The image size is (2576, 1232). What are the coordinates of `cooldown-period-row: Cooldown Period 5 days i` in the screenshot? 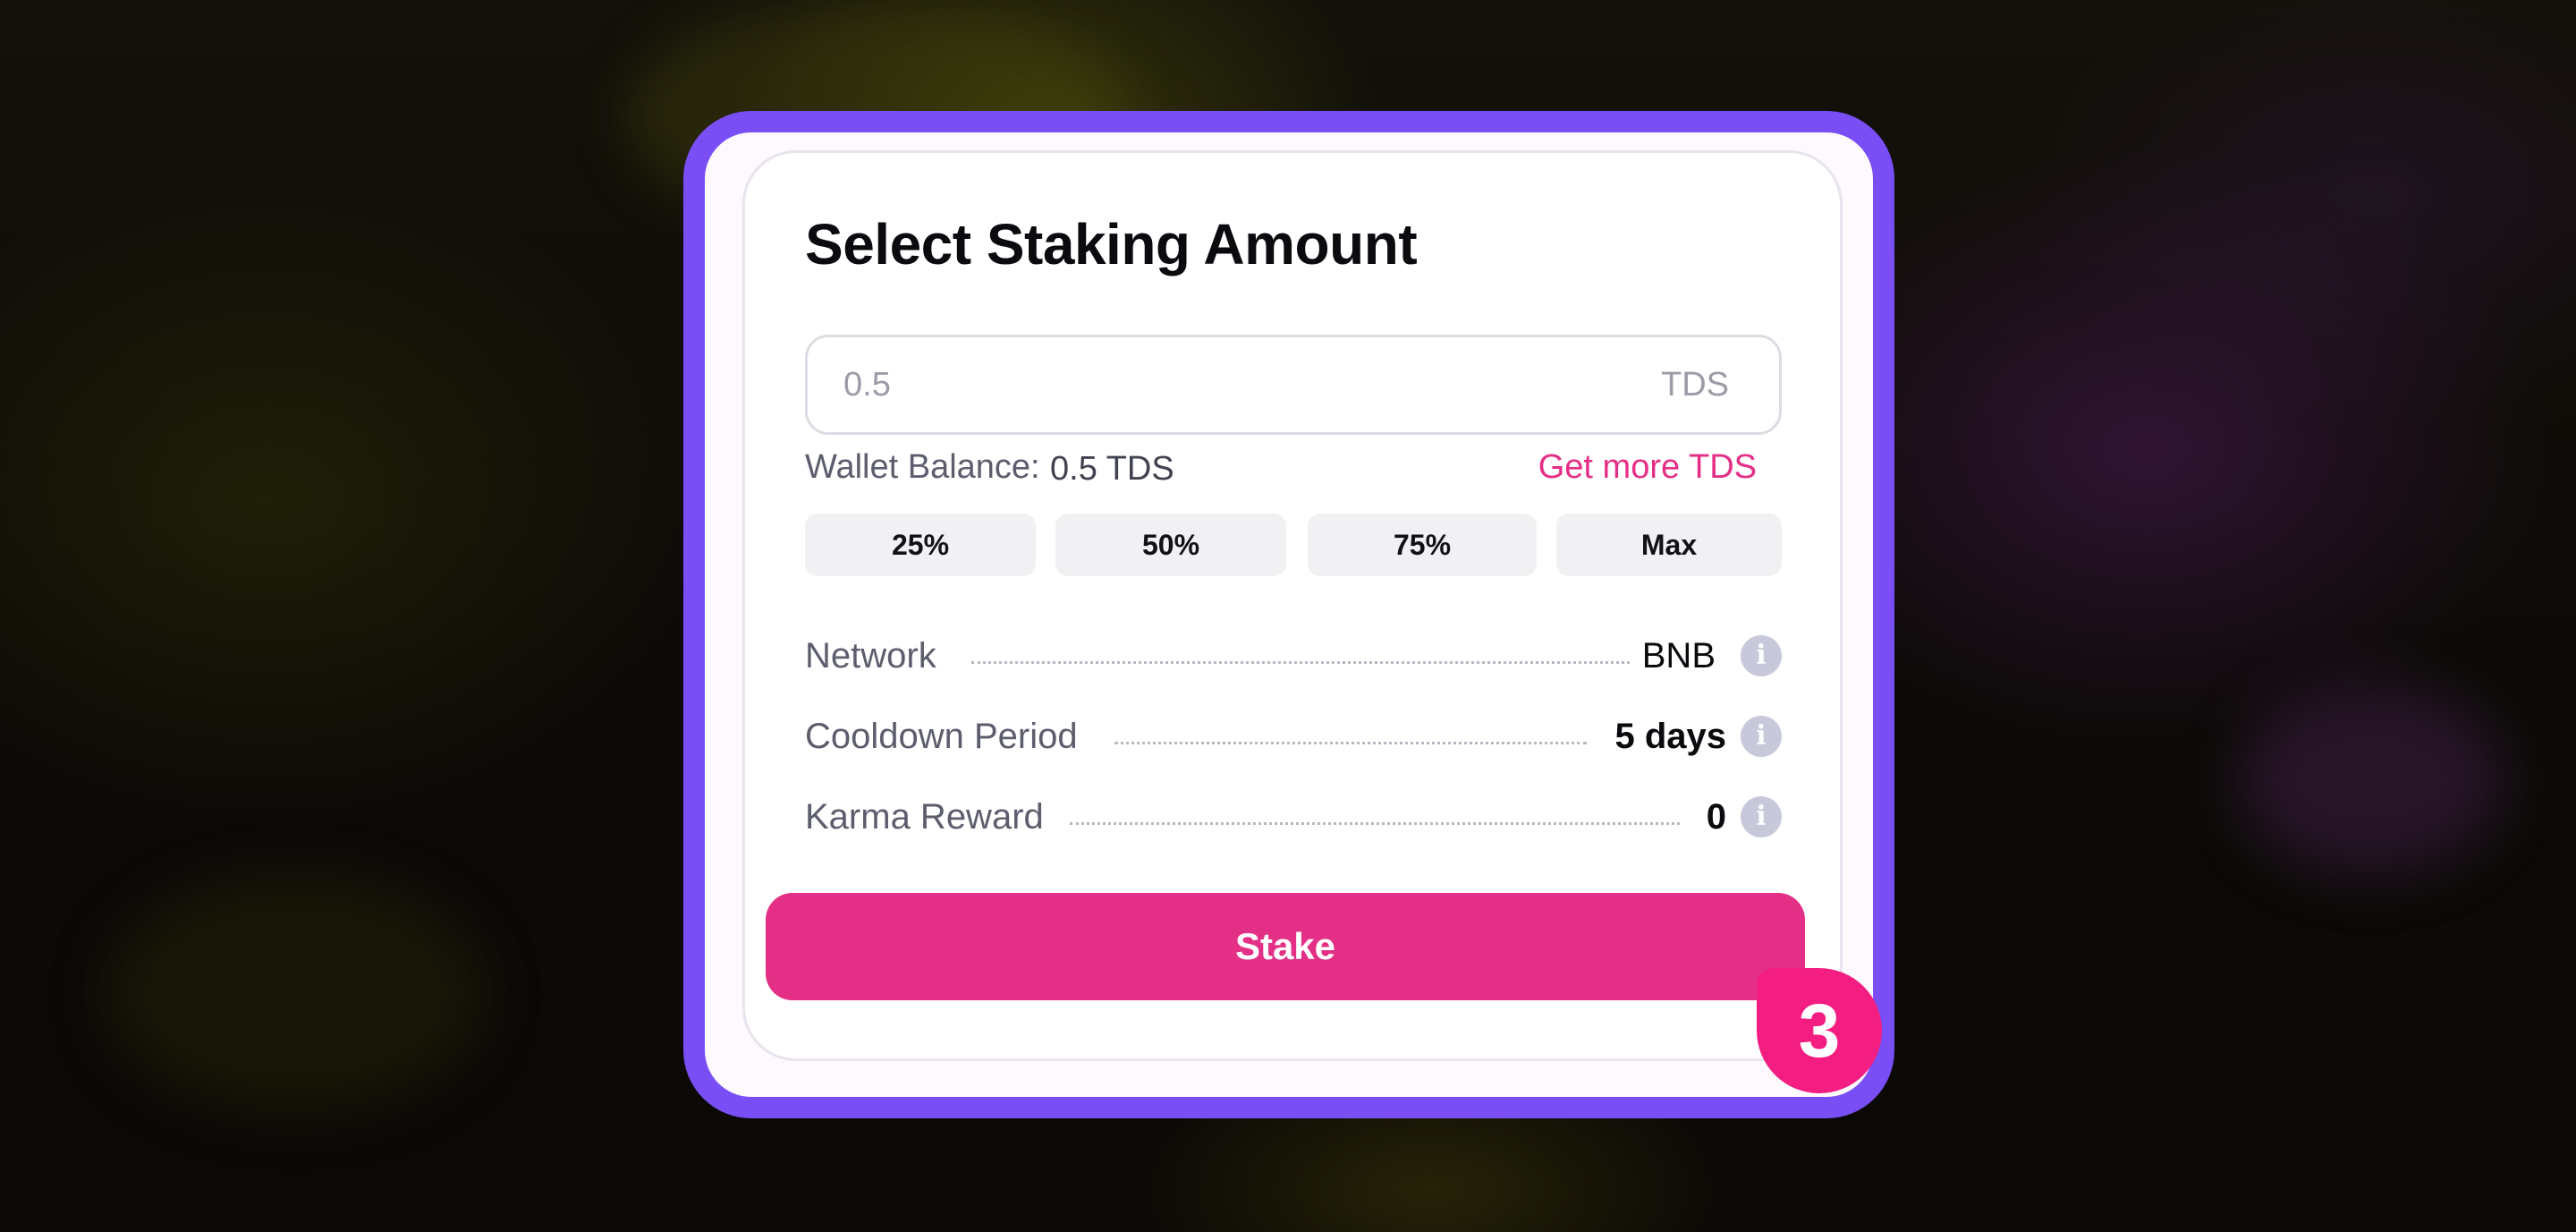 It's located at (1293, 736).